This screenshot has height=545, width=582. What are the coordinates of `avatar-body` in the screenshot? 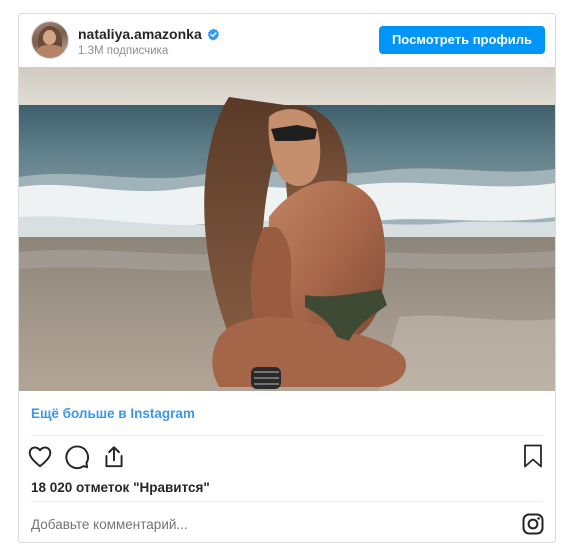 It's located at (50, 51).